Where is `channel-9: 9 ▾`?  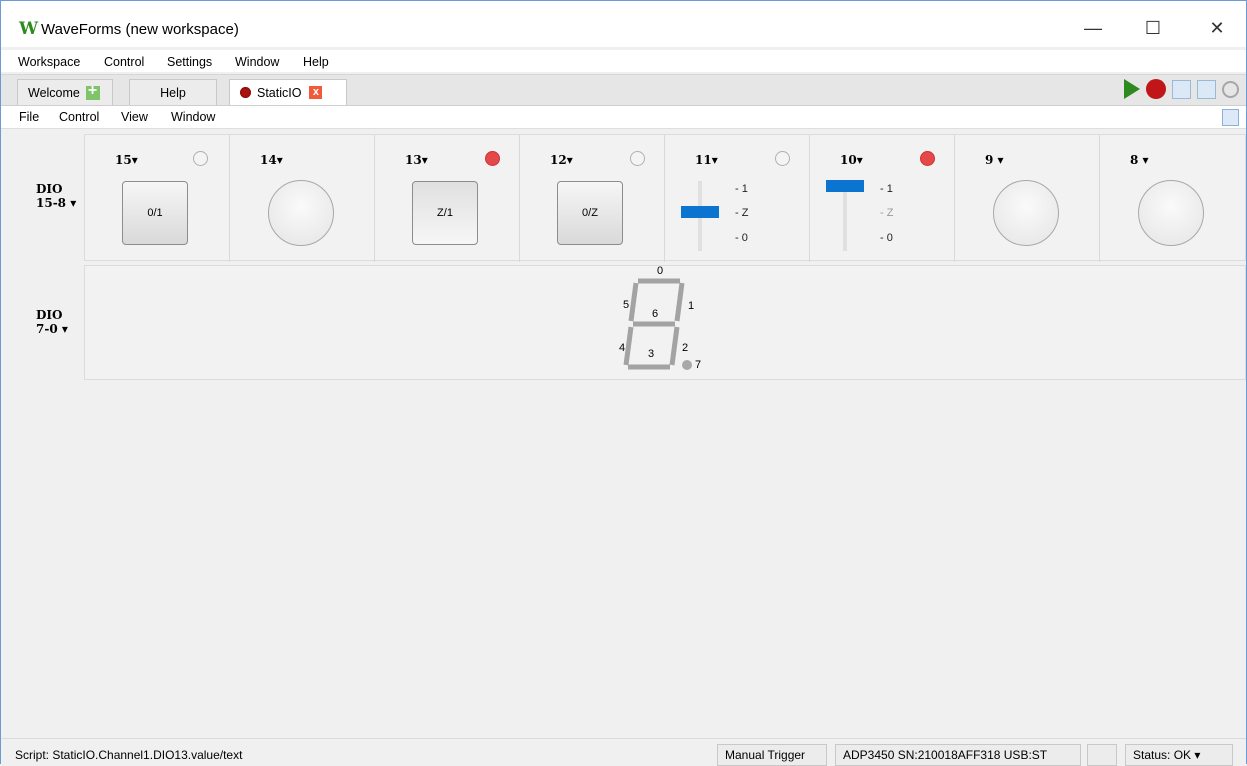 channel-9: 9 ▾ is located at coordinates (1027, 198).